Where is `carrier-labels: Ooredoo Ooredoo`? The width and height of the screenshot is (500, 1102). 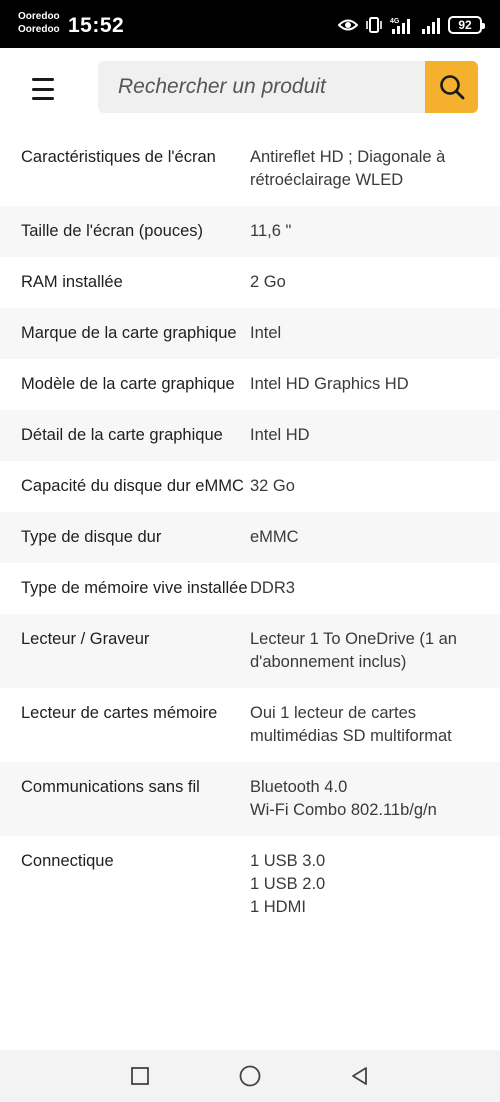
carrier-labels: Ooredoo Ooredoo is located at coordinates (39, 23).